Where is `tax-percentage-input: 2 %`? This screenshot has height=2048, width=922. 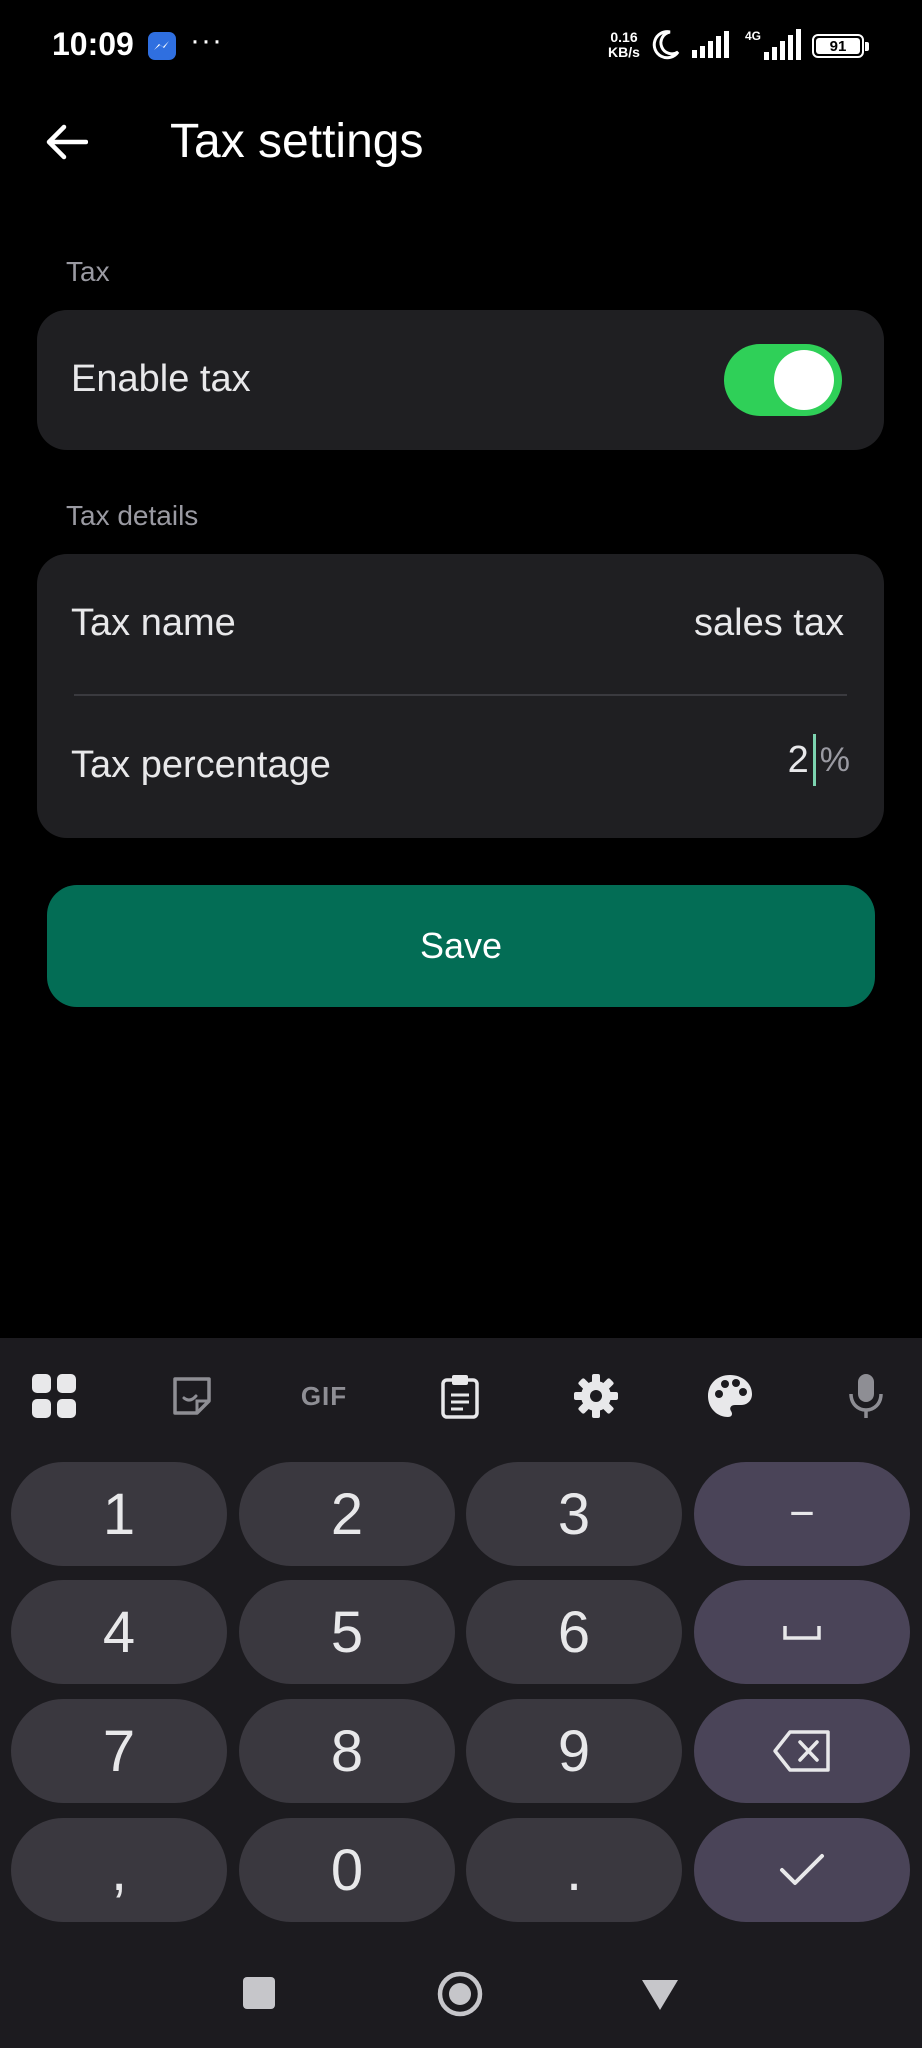
tax-percentage-input: 2 % is located at coordinates (819, 760).